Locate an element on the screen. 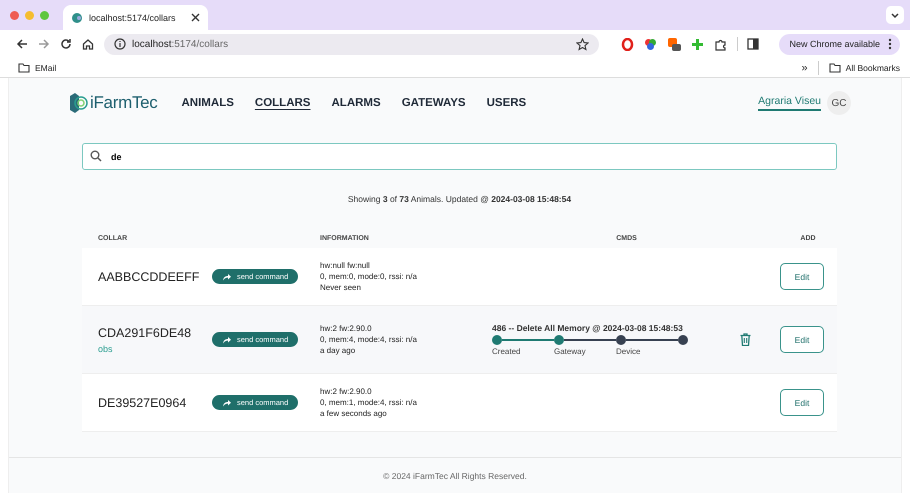 Image resolution: width=910 pixels, height=493 pixels. results-summary: Showing 3 of 73 Animals. Updated @ 2024-03-08 15:48:54 is located at coordinates (459, 199).